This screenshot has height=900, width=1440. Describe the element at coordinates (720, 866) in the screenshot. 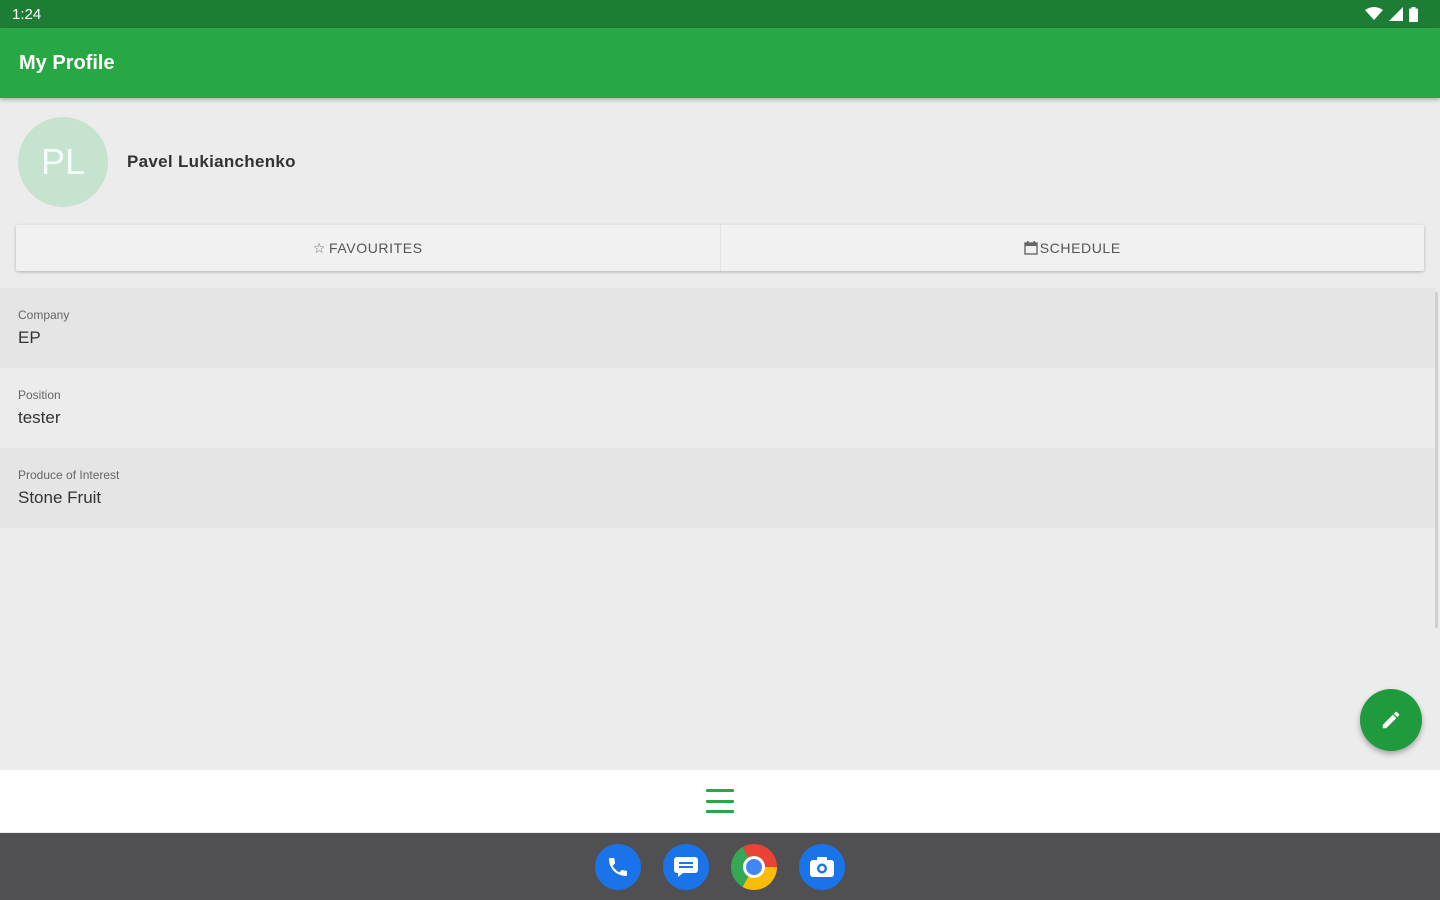

I see `app-dock` at that location.